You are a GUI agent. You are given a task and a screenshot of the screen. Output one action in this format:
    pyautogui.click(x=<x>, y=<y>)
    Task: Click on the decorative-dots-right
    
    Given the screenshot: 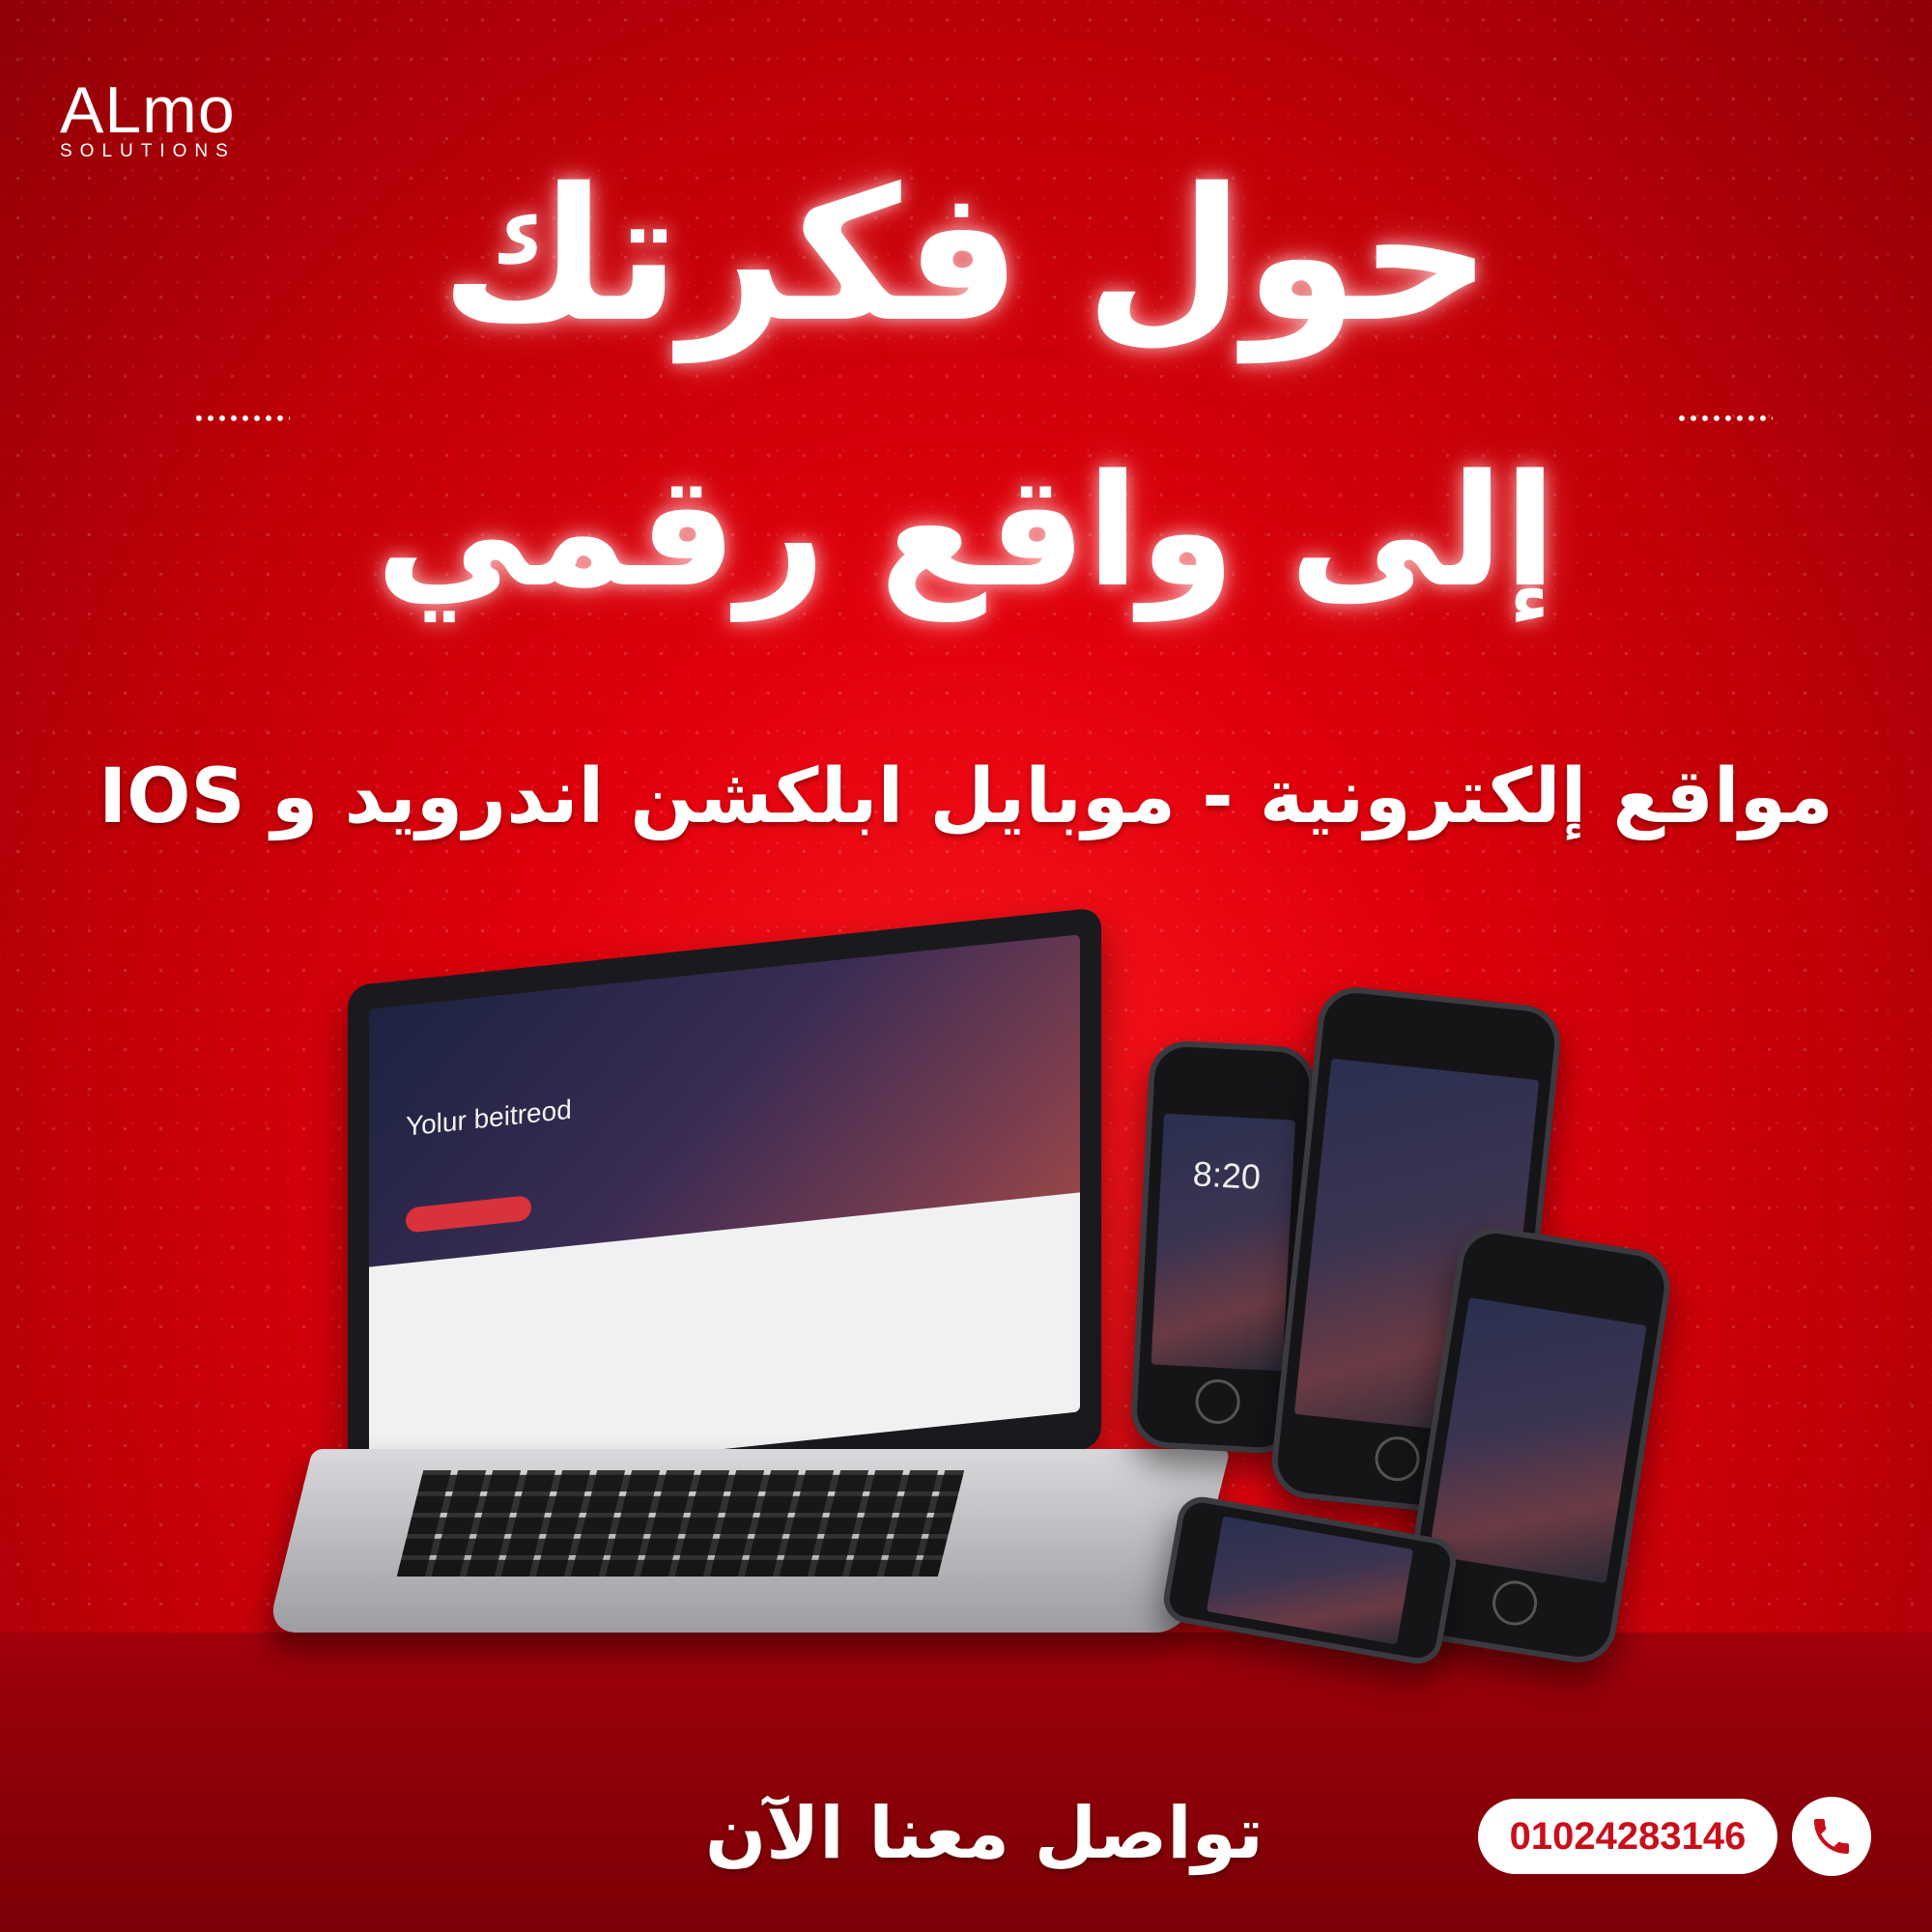 What is the action you would take?
    pyautogui.click(x=1724, y=418)
    